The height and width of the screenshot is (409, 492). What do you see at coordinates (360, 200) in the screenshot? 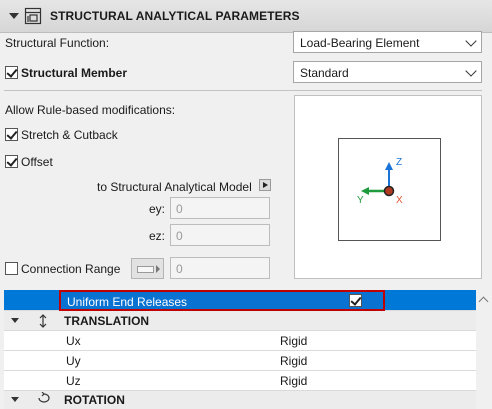
I see `axis-y-label: Y` at bounding box center [360, 200].